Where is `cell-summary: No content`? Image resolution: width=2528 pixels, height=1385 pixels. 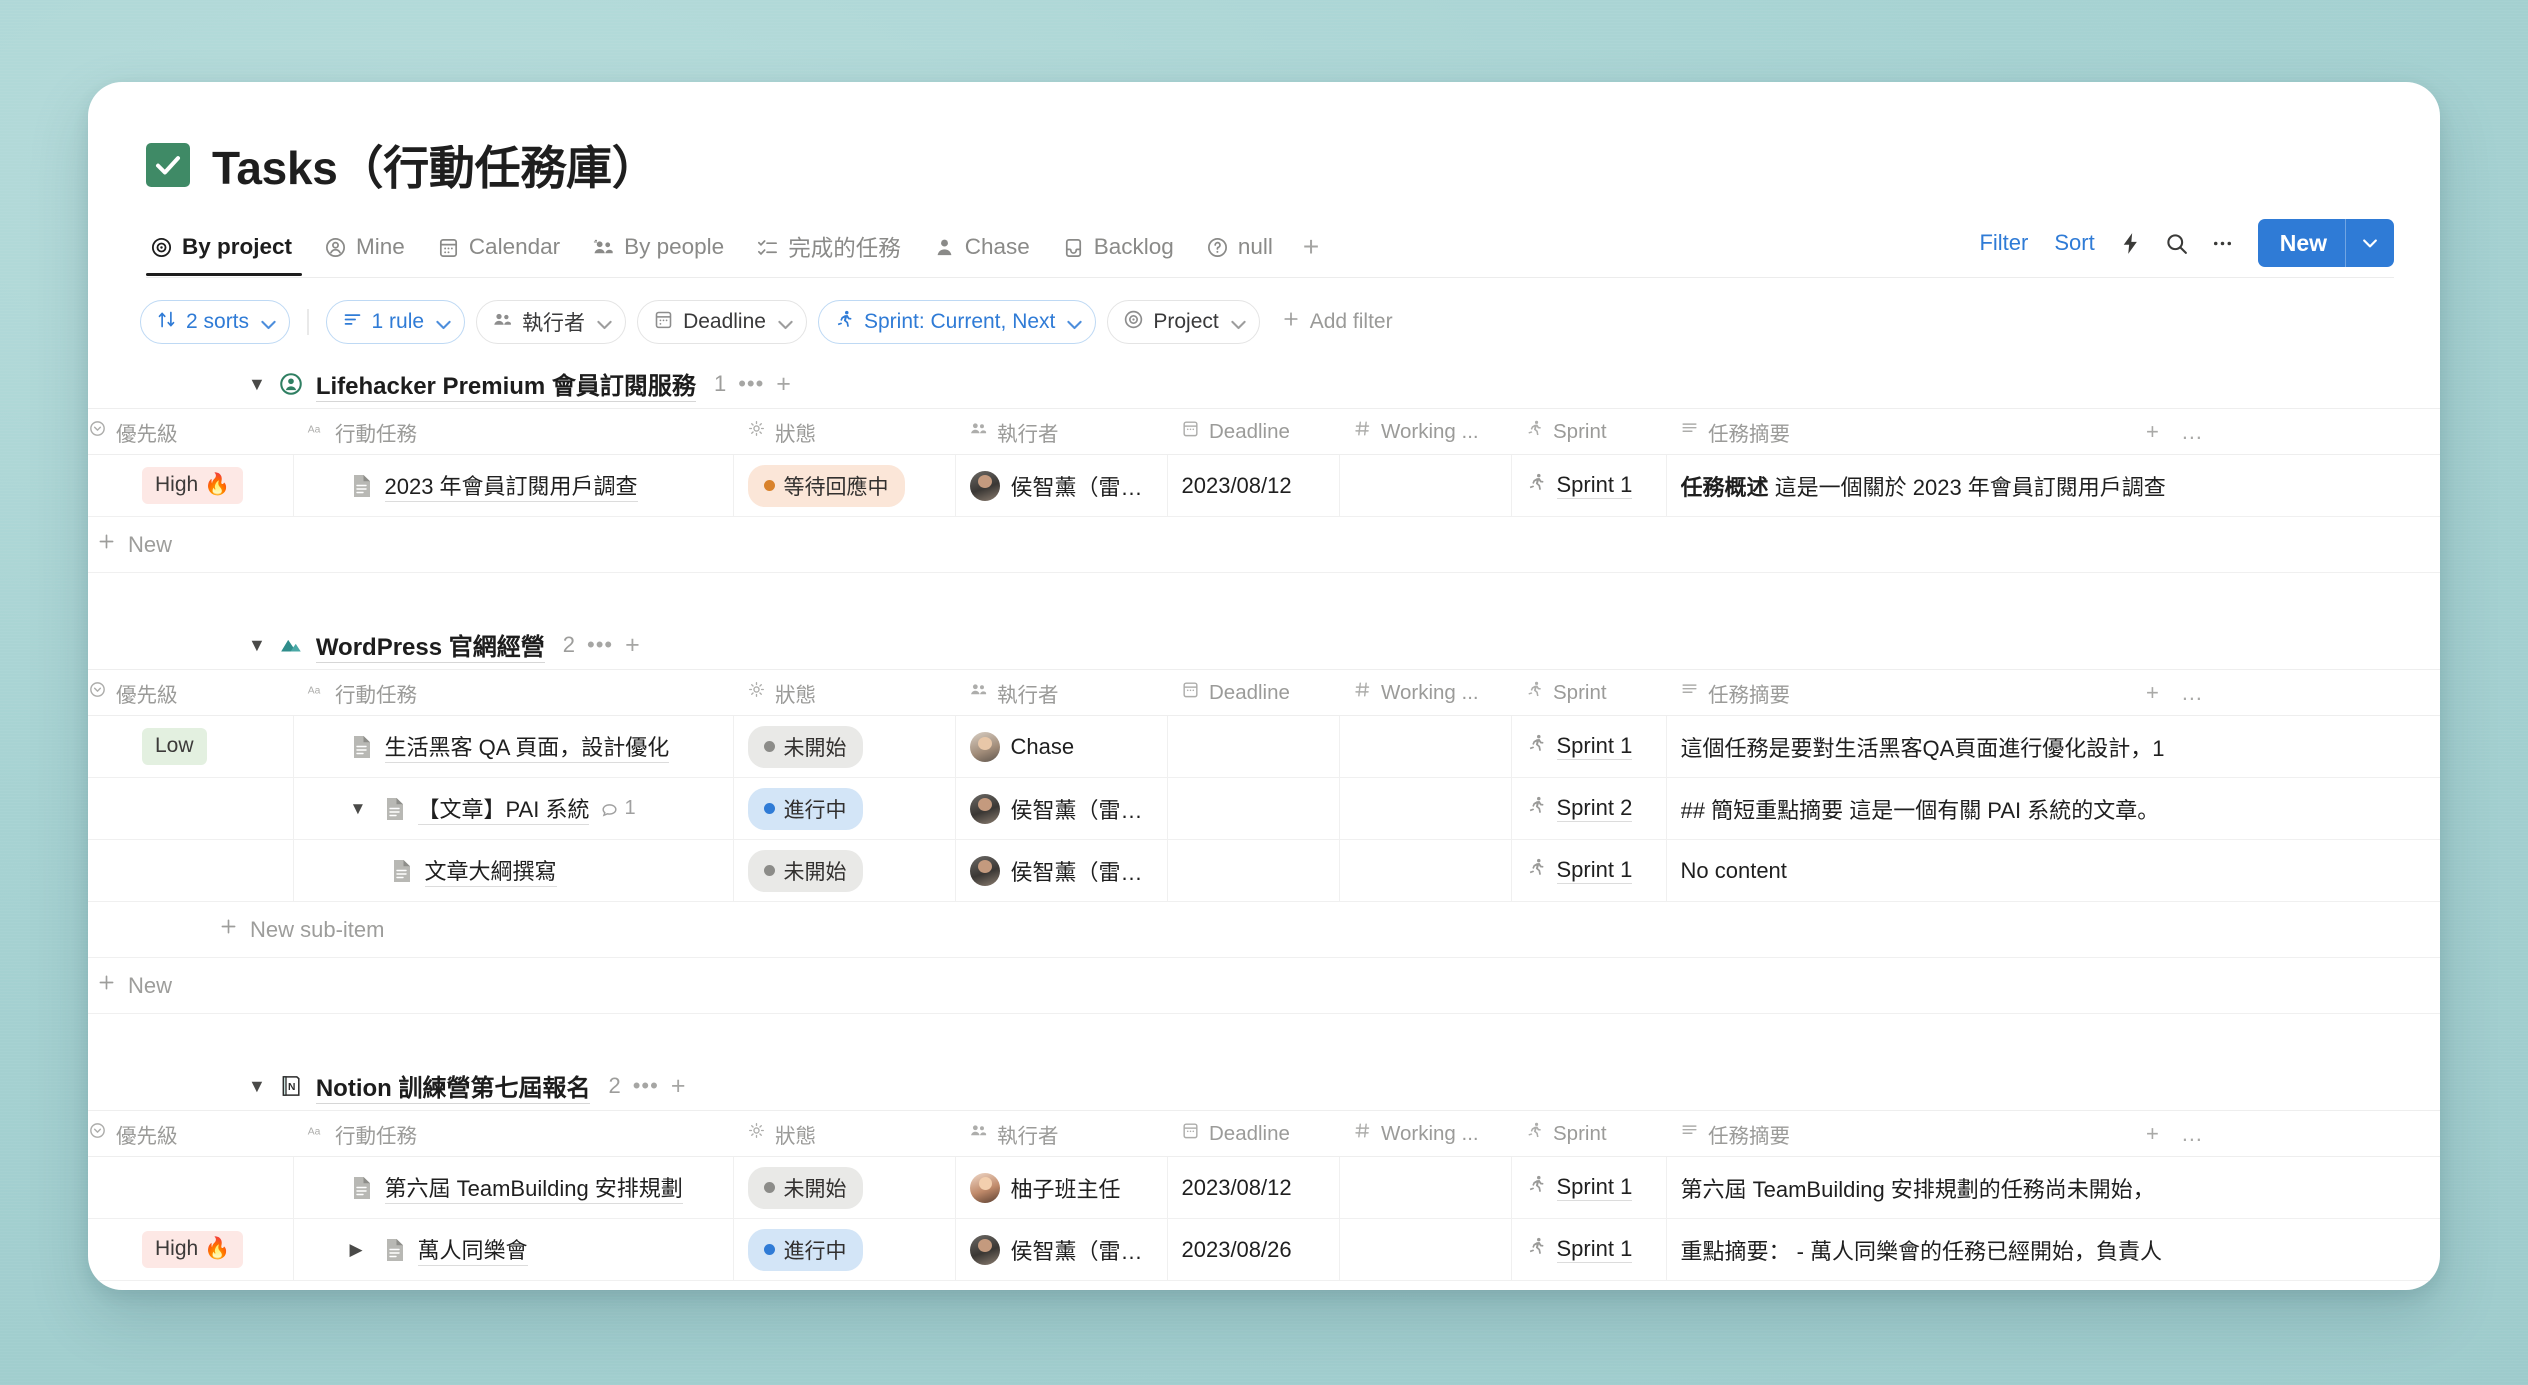
cell-summary: No content is located at coordinates (2053, 870).